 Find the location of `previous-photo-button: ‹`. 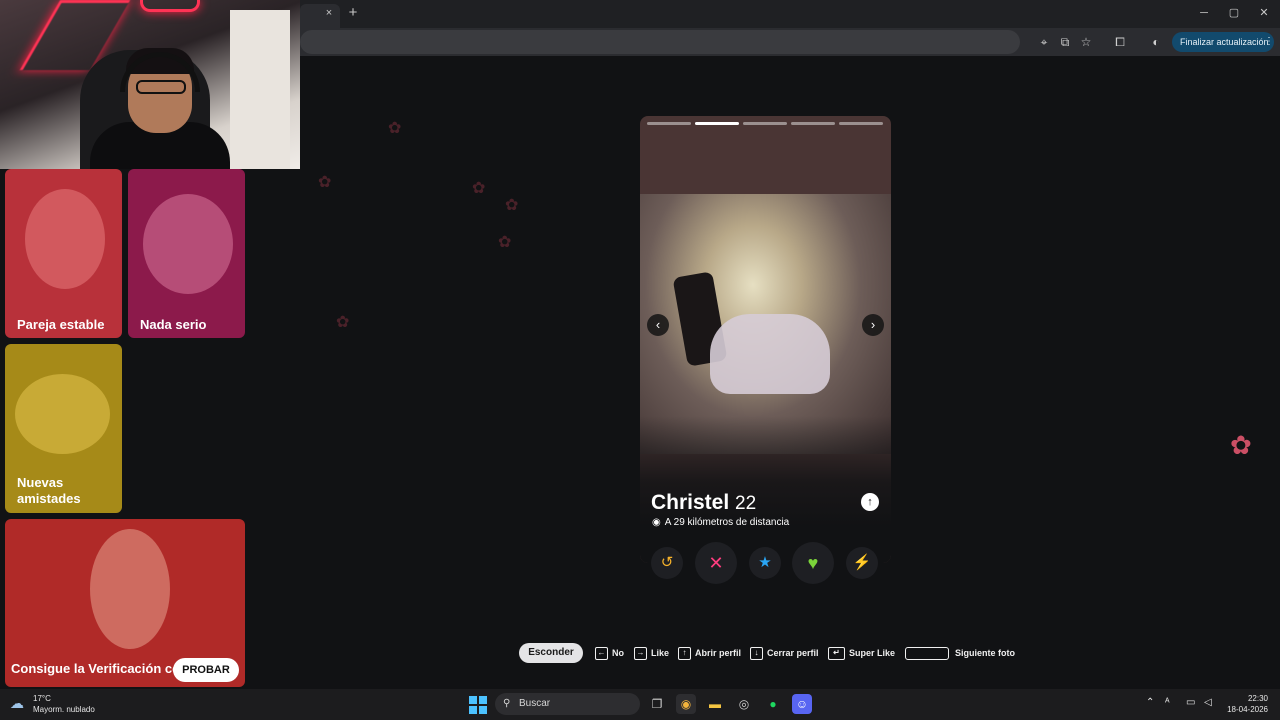

previous-photo-button: ‹ is located at coordinates (658, 325).